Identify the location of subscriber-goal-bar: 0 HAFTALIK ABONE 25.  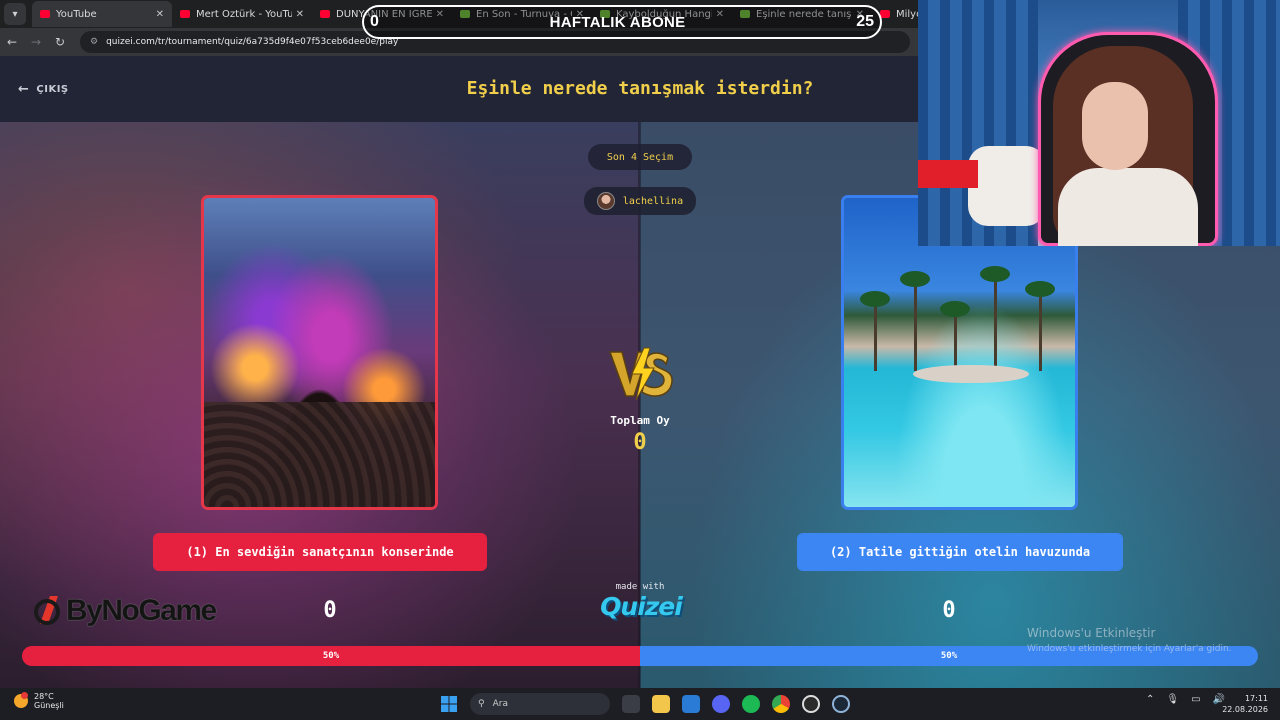
(622, 22).